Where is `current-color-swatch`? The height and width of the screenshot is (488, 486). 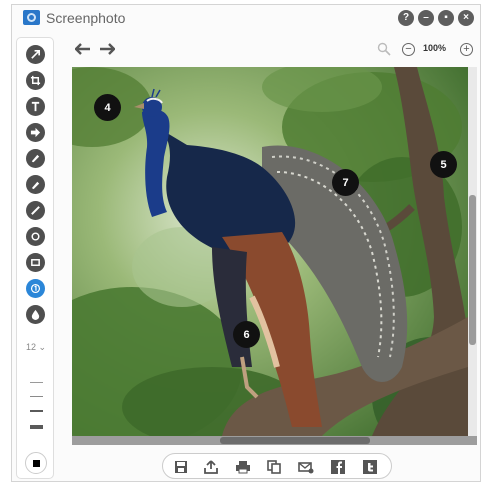 current-color-swatch is located at coordinates (36, 463).